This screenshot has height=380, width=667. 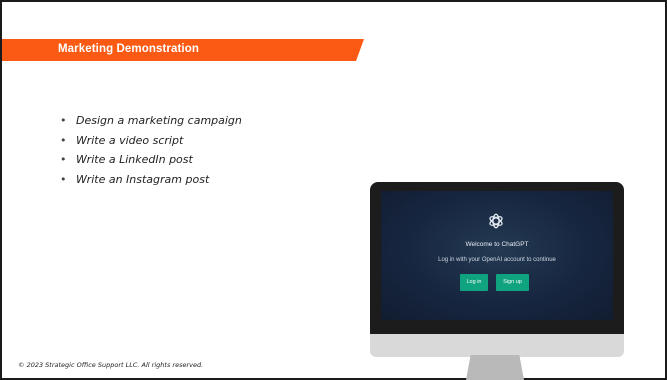 What do you see at coordinates (497, 244) in the screenshot?
I see `welcome-heading: Welcome to ChatGPT` at bounding box center [497, 244].